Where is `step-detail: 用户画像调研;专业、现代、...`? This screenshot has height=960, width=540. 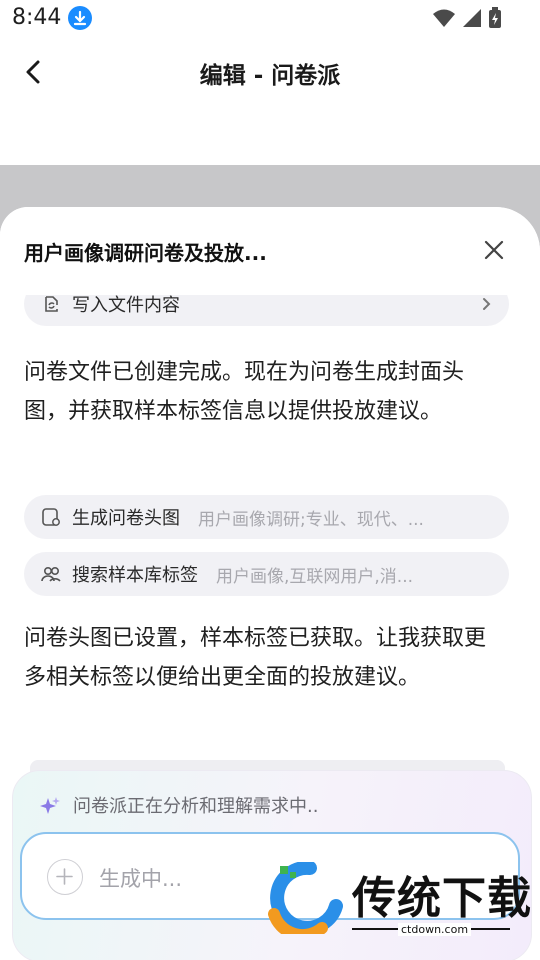
step-detail: 用户画像调研;专业、现代、... is located at coordinates (311, 519).